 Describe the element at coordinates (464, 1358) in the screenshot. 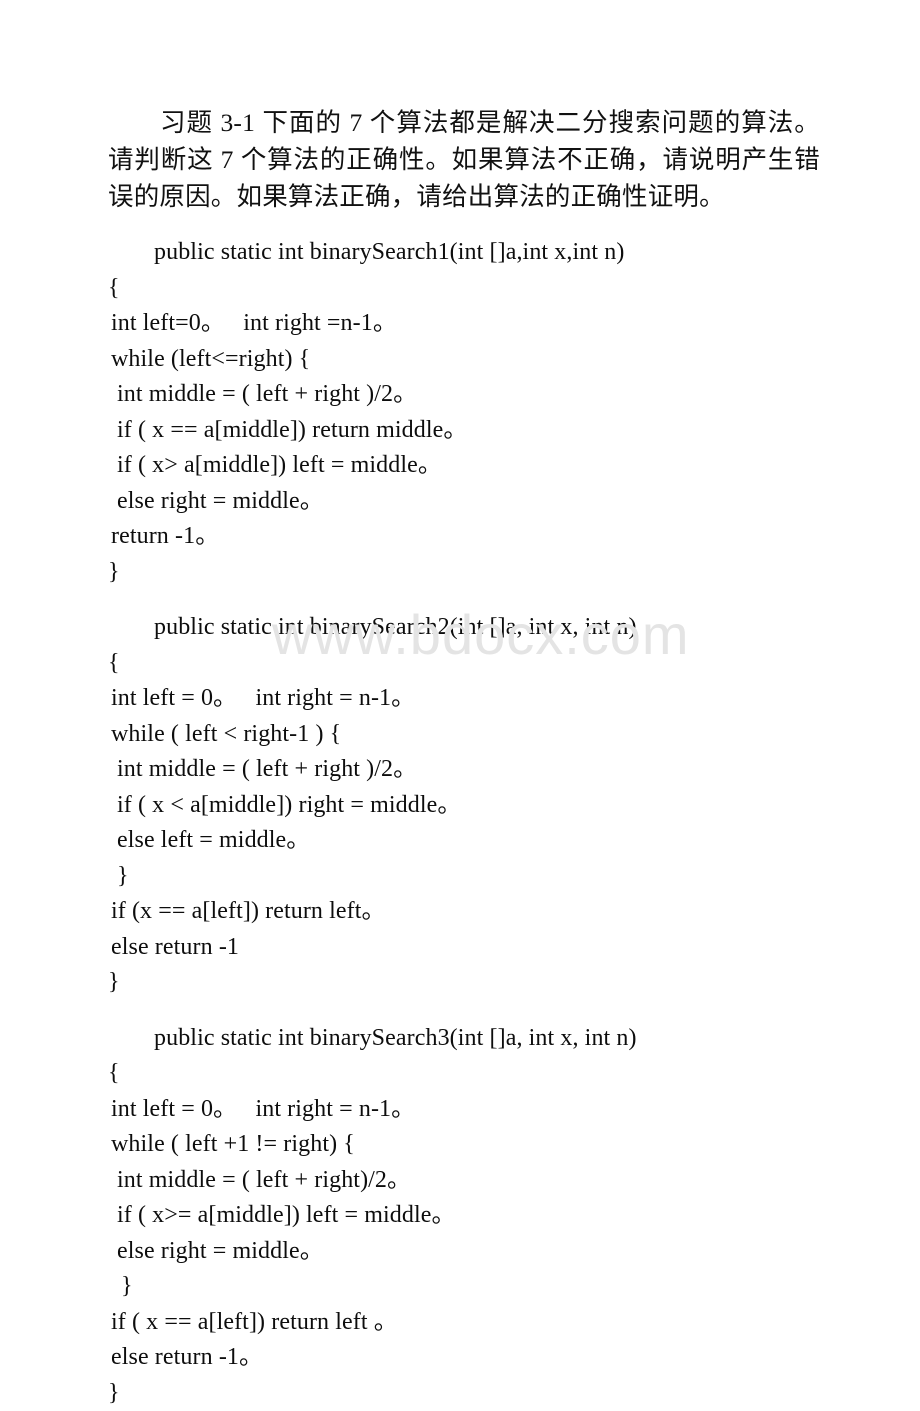

I see `code-line: else return -1。` at that location.